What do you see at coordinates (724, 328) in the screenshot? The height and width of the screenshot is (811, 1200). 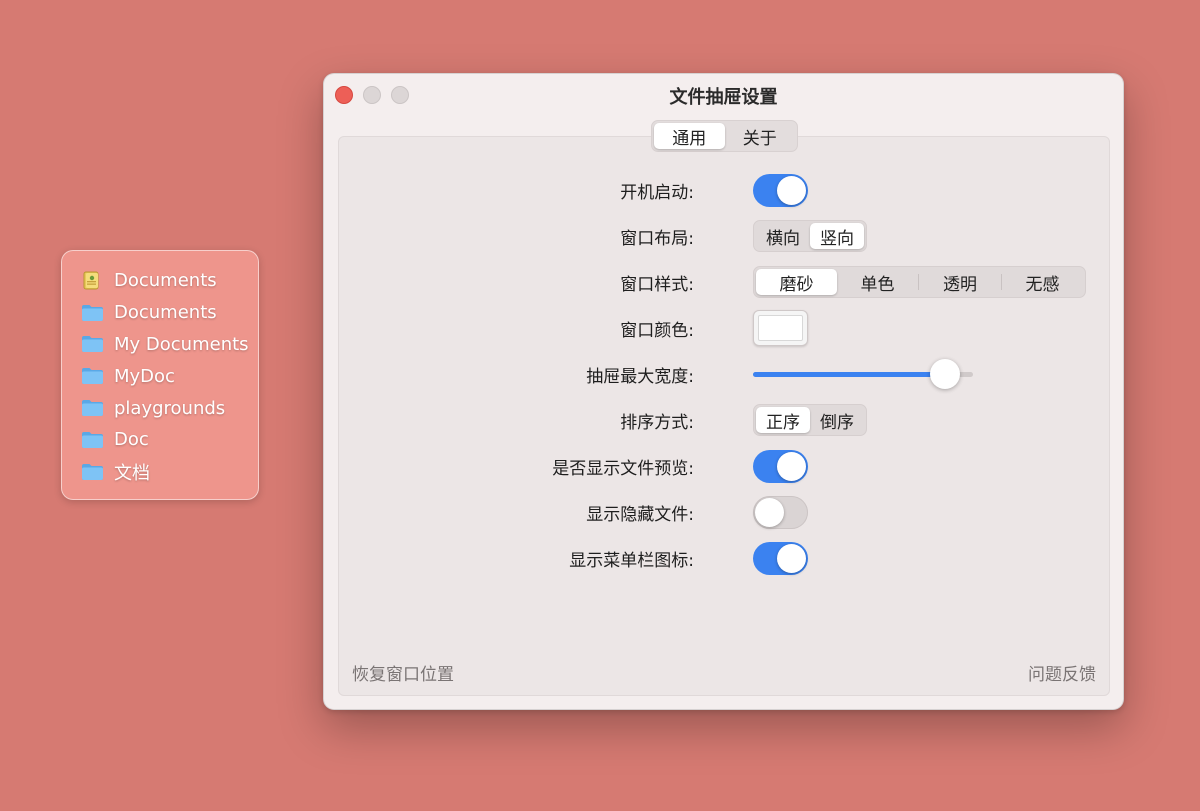 I see `setting-row-color: 窗口颜色:` at bounding box center [724, 328].